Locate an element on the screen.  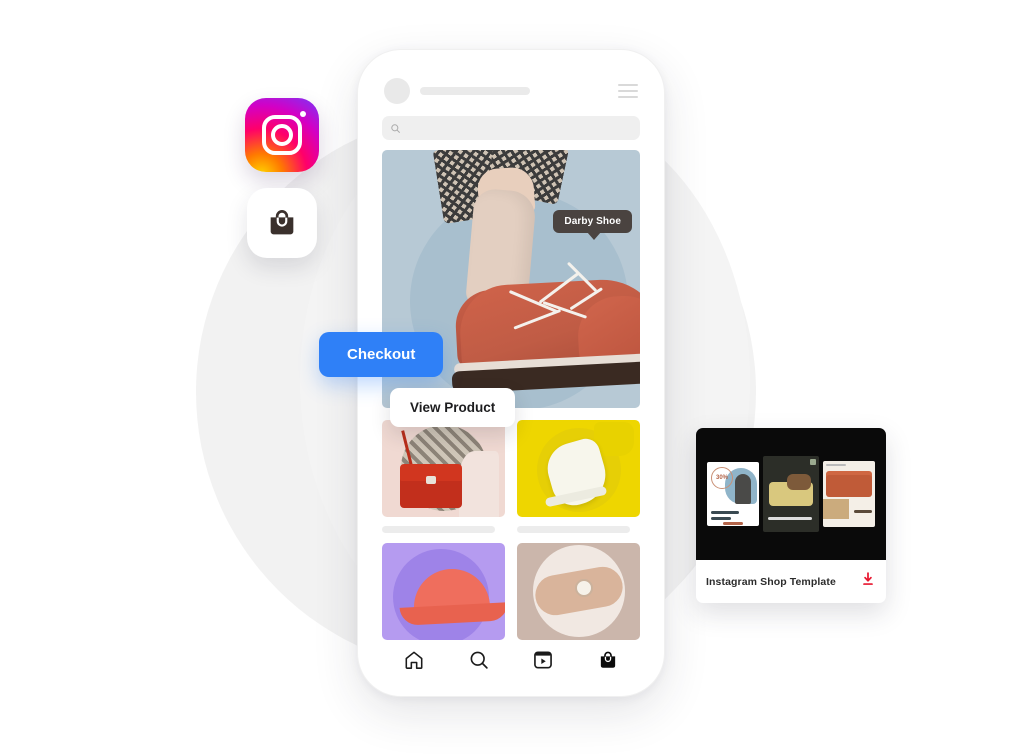
shop-app-icon is located at coordinates (282, 223).